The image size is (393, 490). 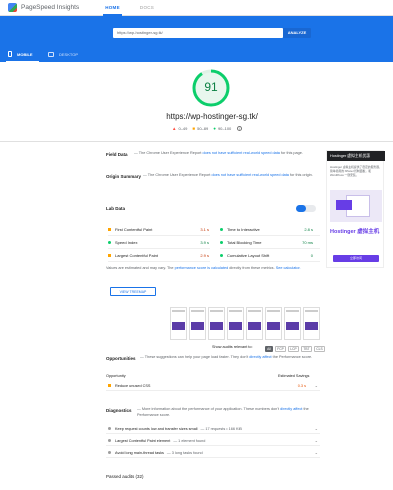 What do you see at coordinates (112, 8) in the screenshot?
I see `nav-home: HOME` at bounding box center [112, 8].